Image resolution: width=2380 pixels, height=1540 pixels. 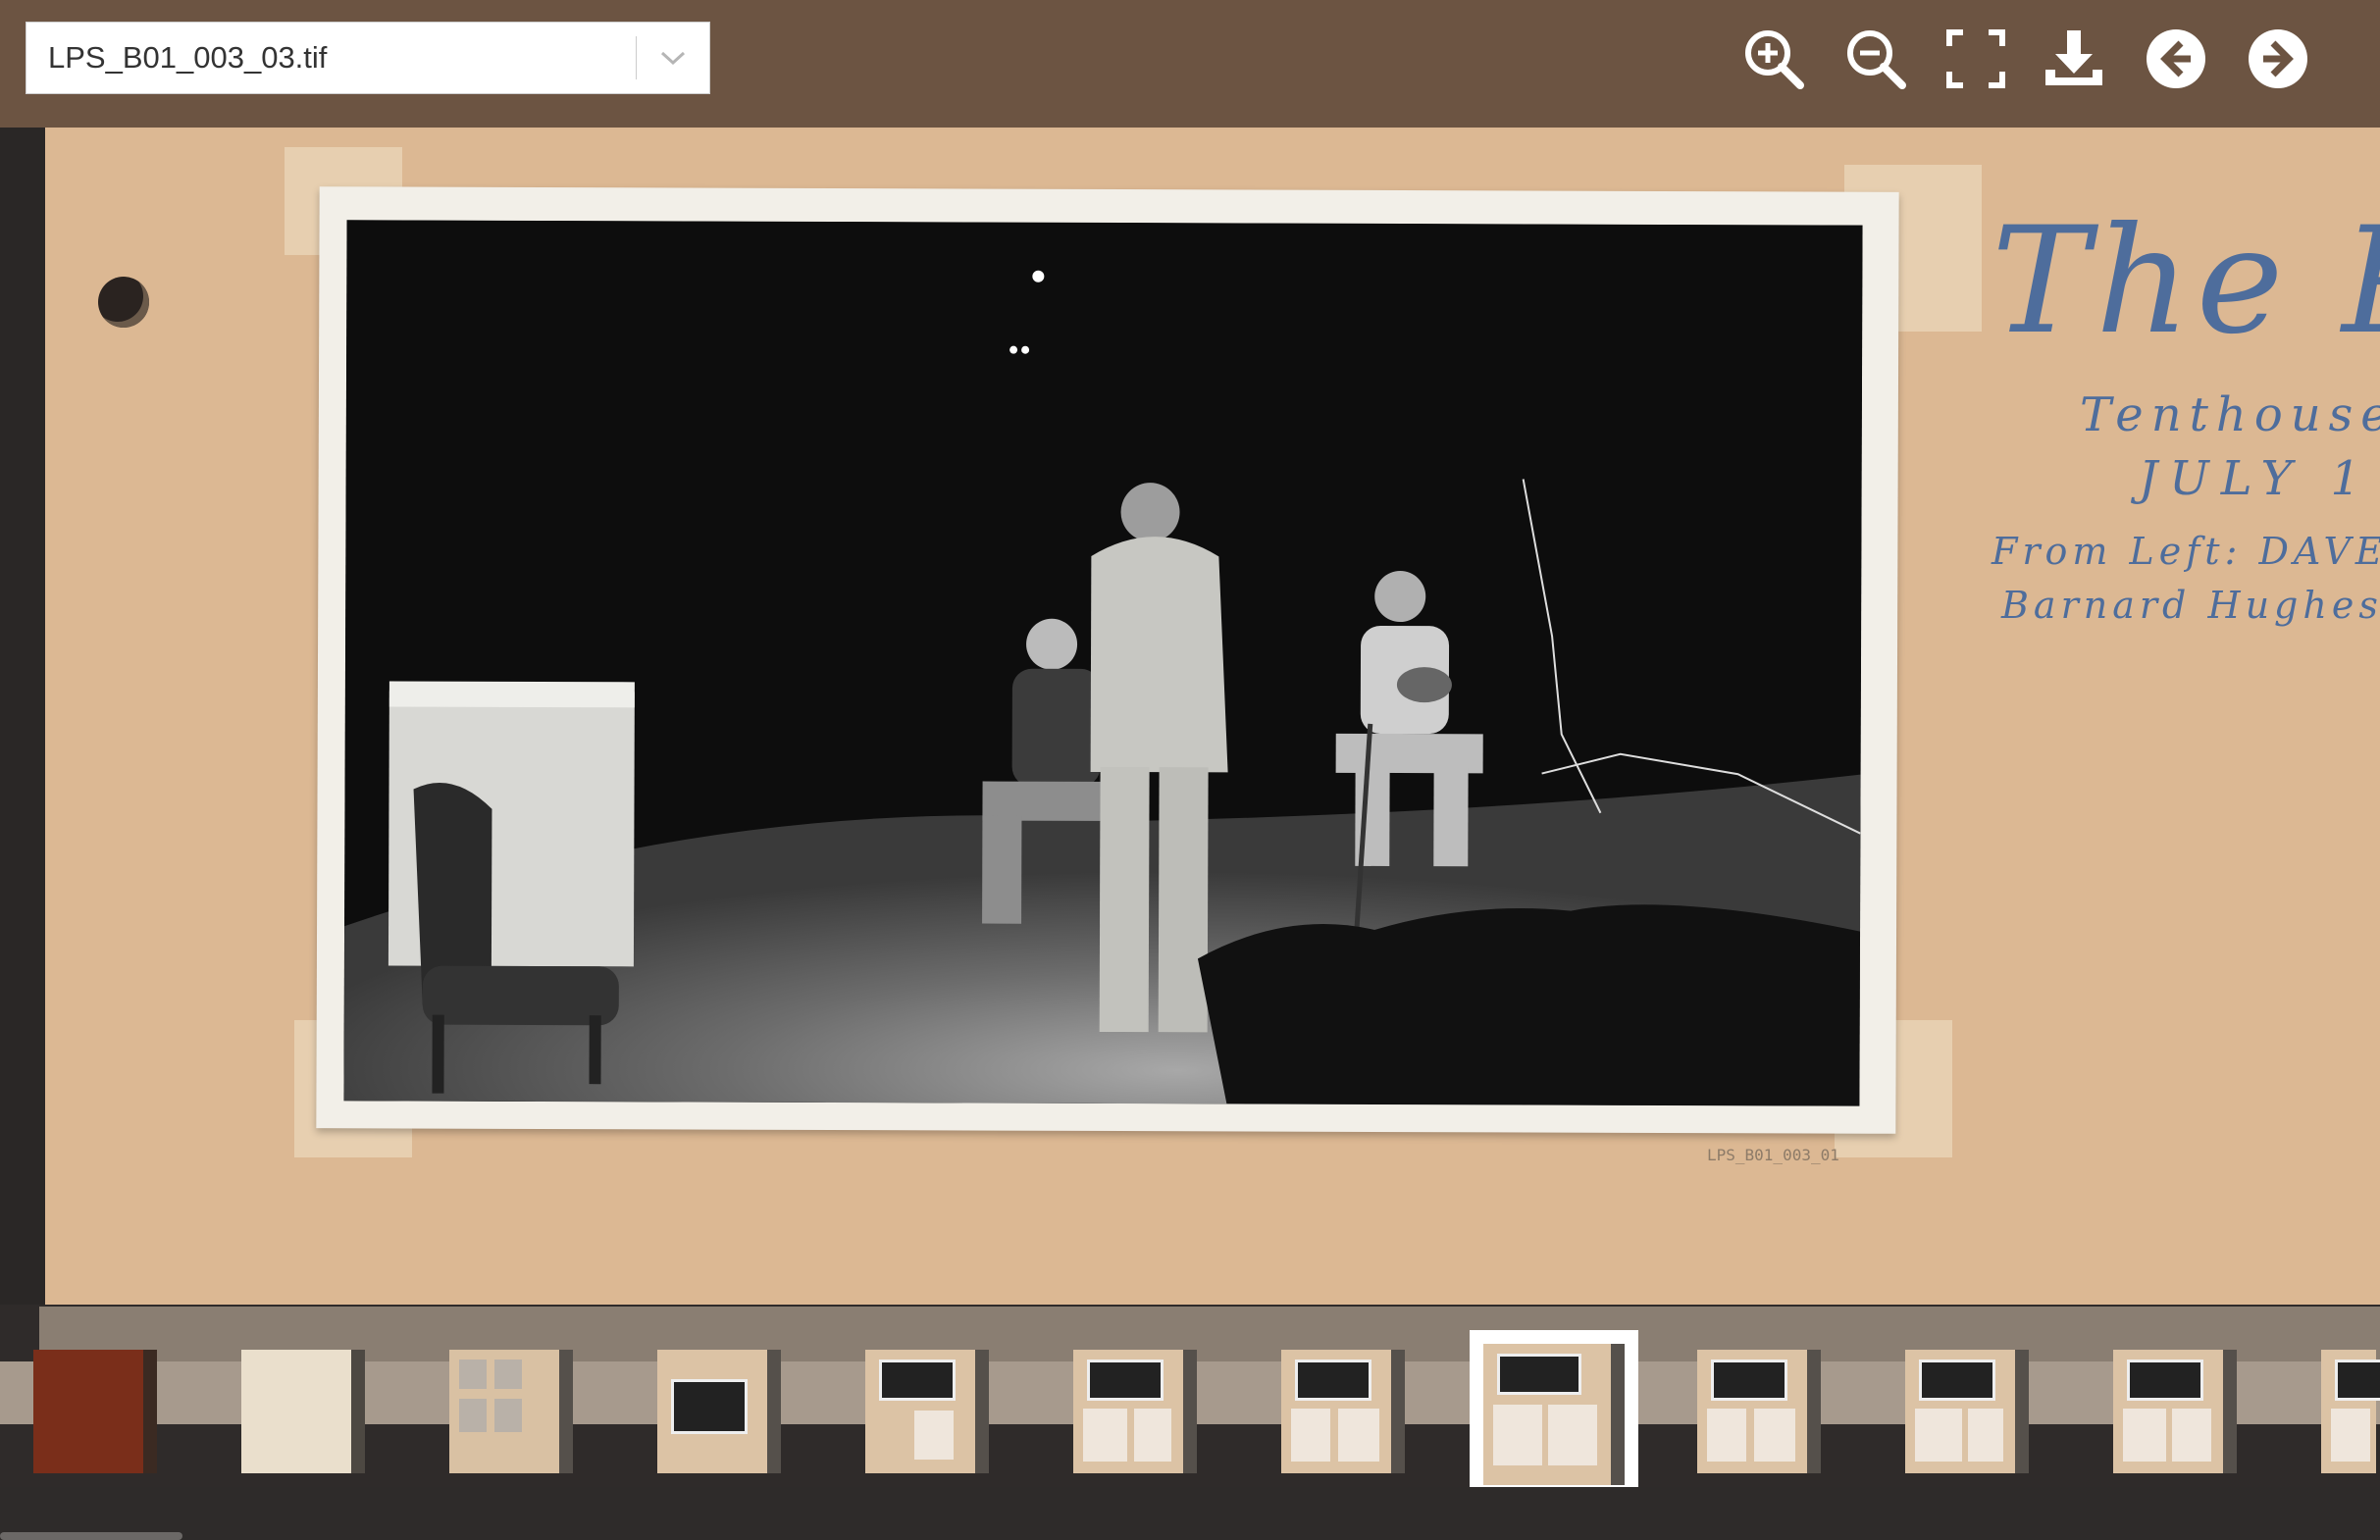 I want to click on file-select-value: LPS_B01_003_03.tif, so click(x=188, y=57).